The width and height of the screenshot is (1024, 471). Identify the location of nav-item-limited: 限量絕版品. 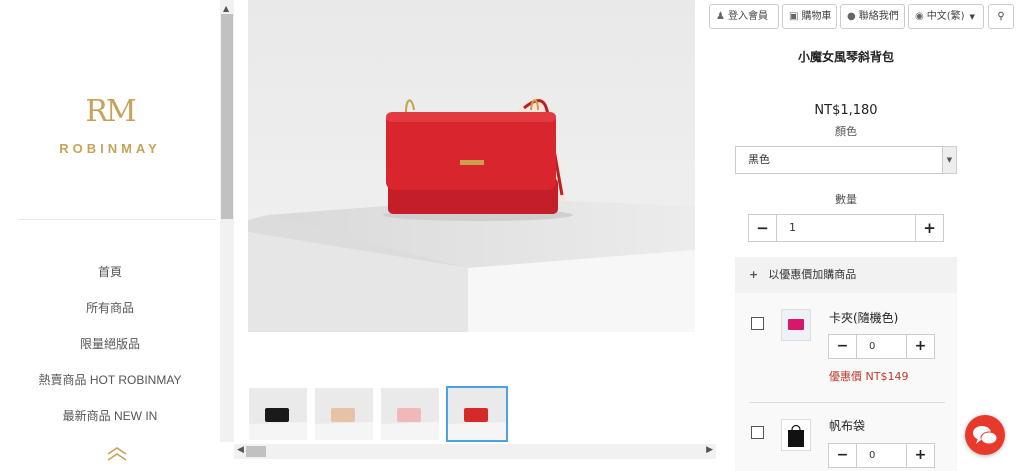
(110, 352).